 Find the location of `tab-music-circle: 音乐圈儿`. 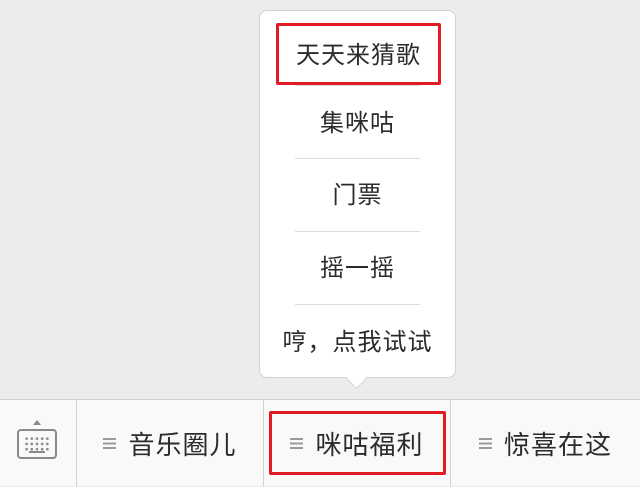

tab-music-circle: 音乐圈儿 is located at coordinates (170, 443).